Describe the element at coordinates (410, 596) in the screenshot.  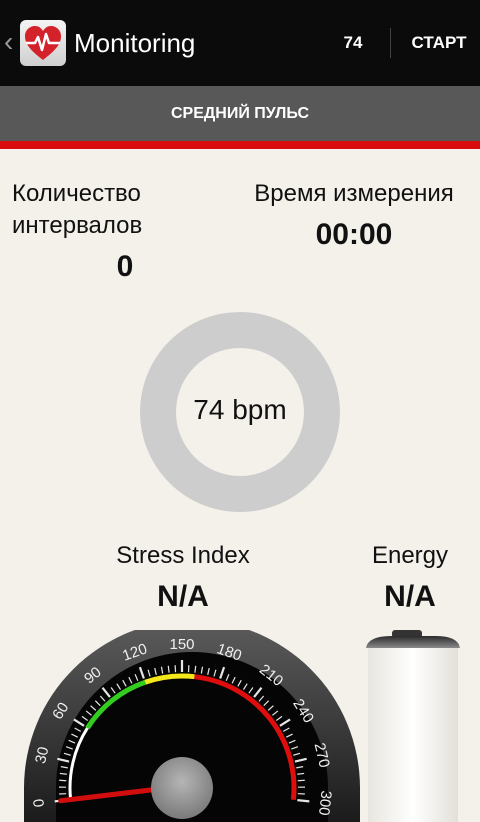
I see `energy-value: N/A` at that location.